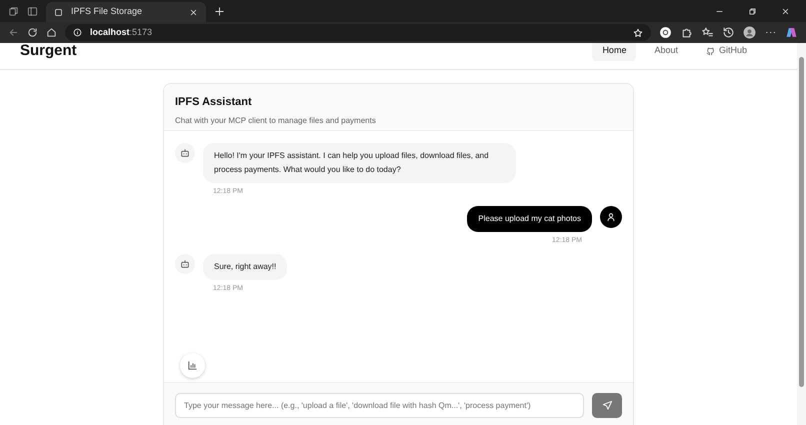 The width and height of the screenshot is (806, 425). Describe the element at coordinates (665, 32) in the screenshot. I see `circle-icon` at that location.